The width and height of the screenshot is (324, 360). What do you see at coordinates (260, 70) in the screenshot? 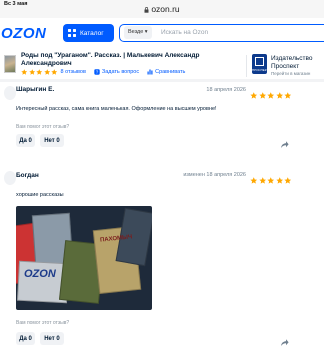
I see `seller-logo-text: ПРОСПЕКТ` at bounding box center [260, 70].